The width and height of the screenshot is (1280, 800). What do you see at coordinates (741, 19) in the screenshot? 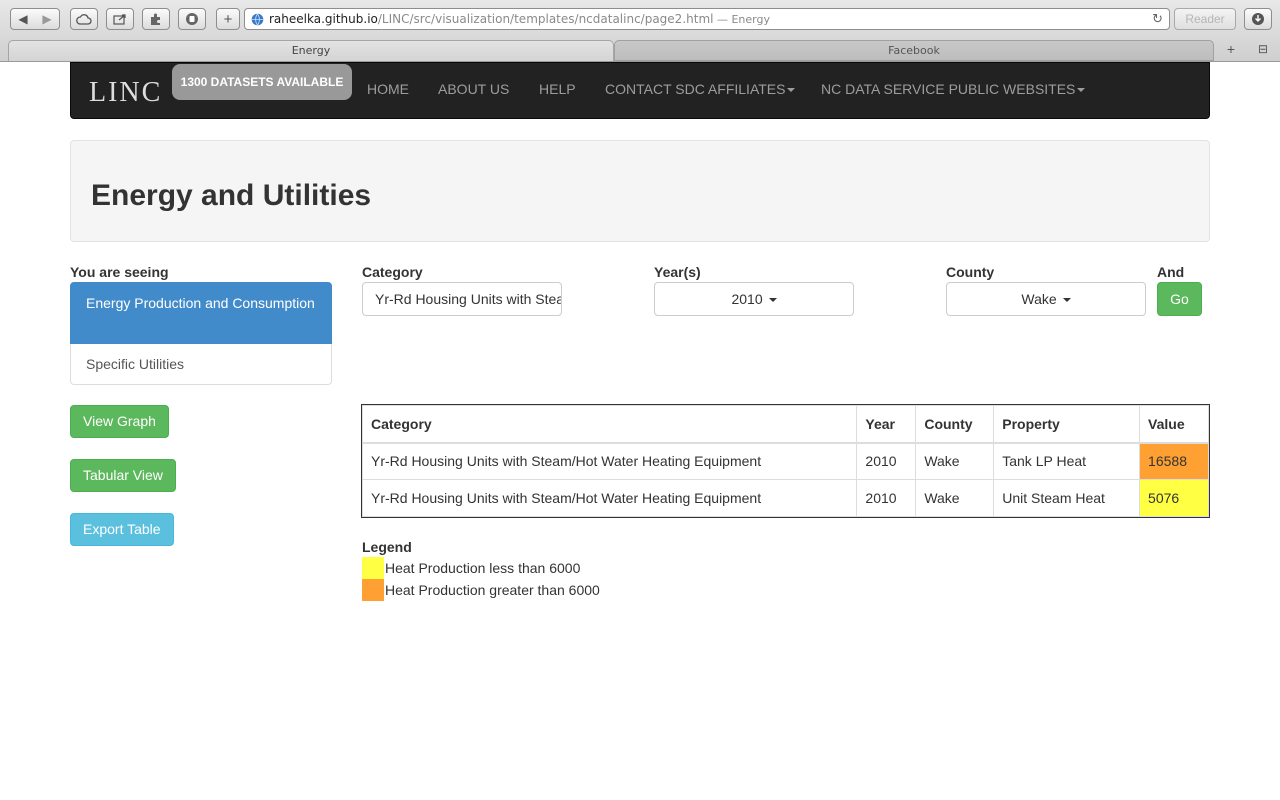
I see `url-title: — Energy` at bounding box center [741, 19].